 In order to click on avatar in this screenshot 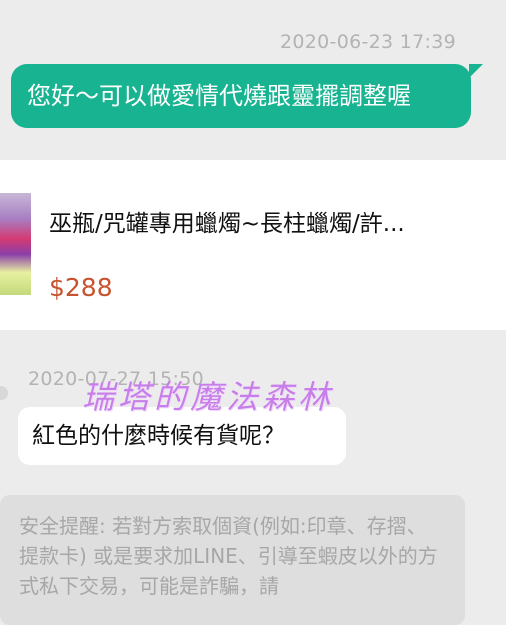, I will do `click(4, 393)`.